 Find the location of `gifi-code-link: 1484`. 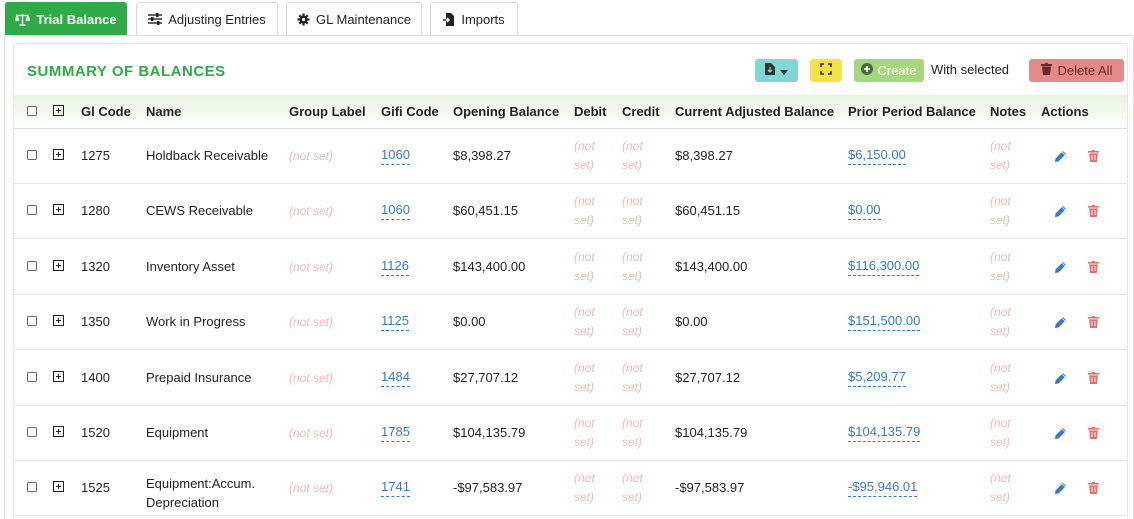

gifi-code-link: 1484 is located at coordinates (395, 378).